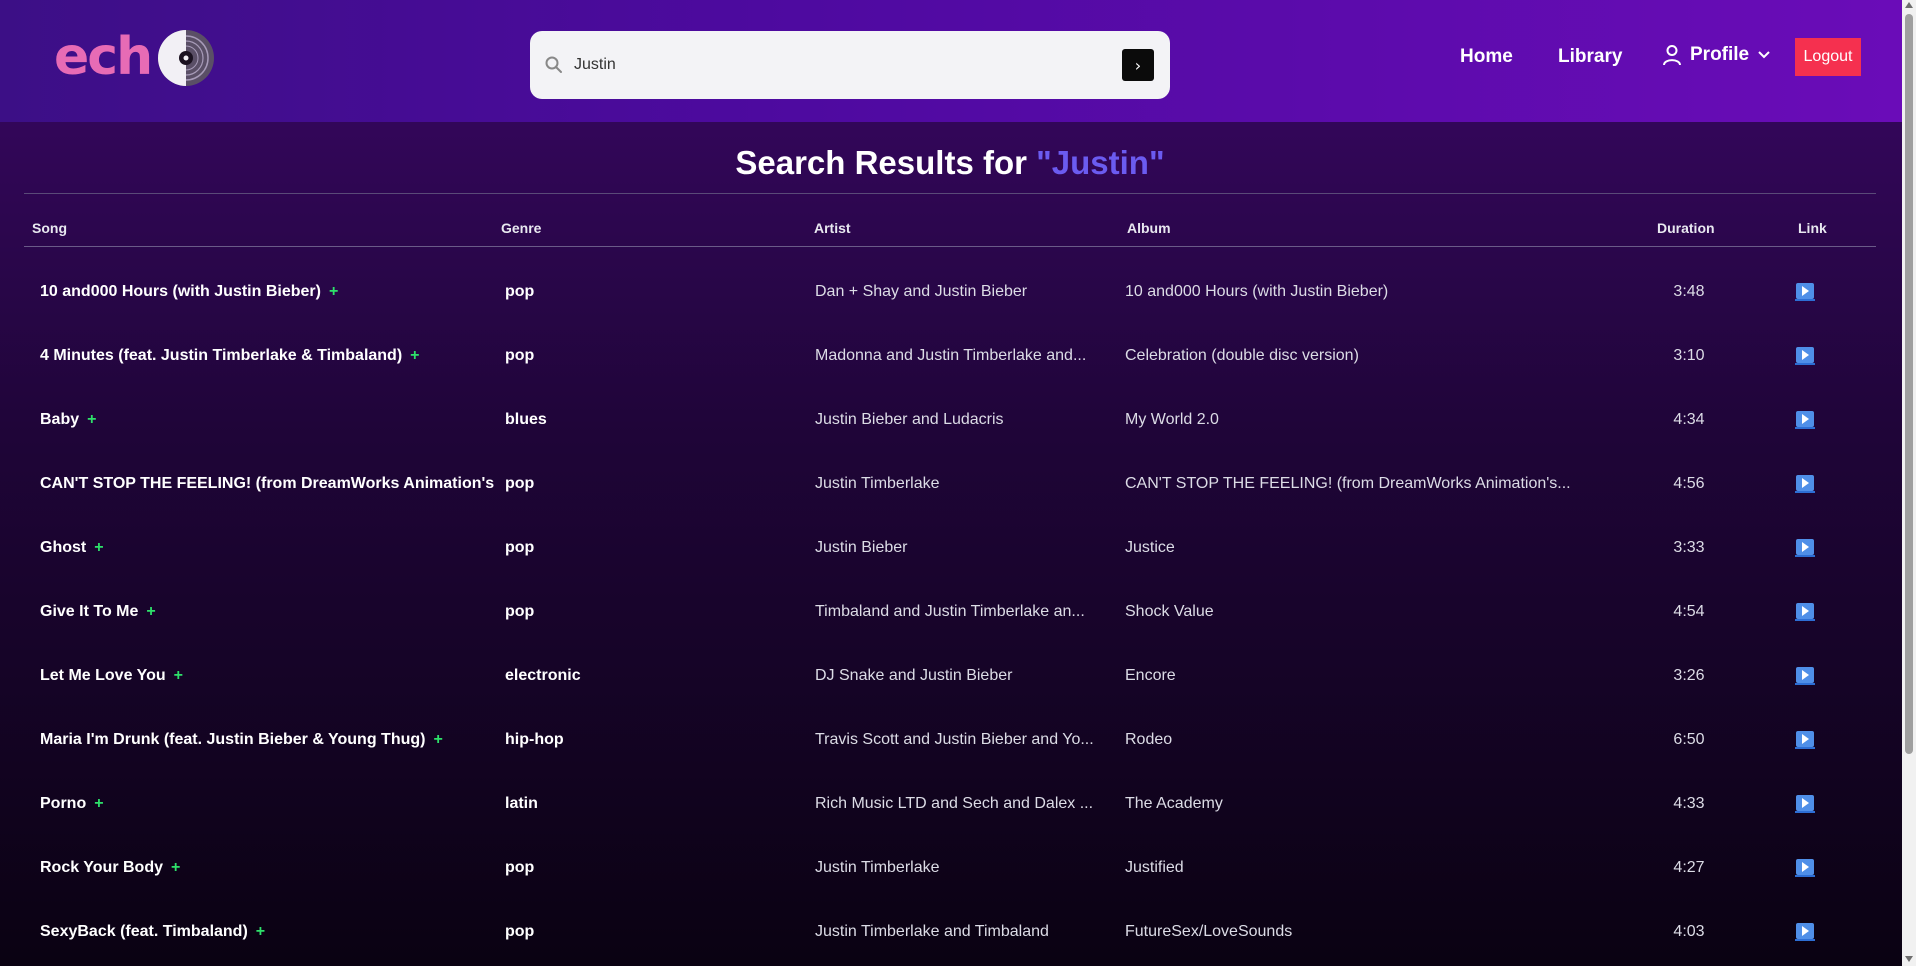  I want to click on duration-cell: 4:27, so click(1689, 867).